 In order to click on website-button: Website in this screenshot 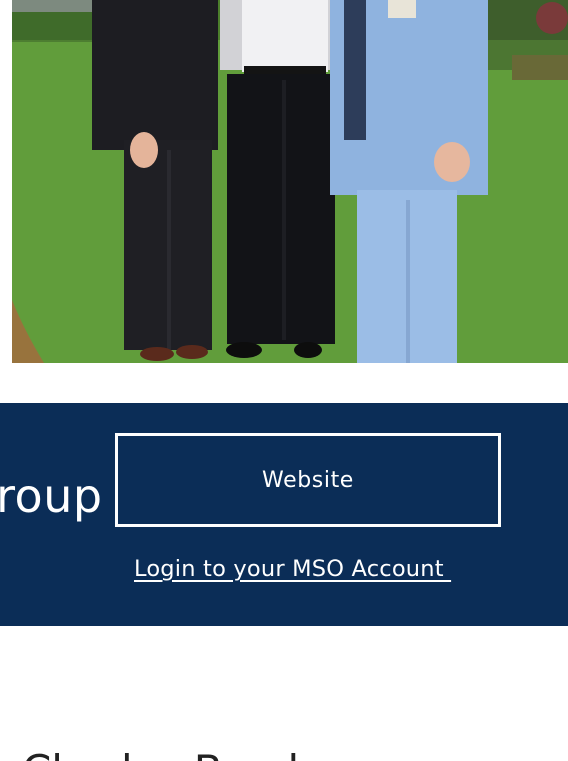, I will do `click(308, 480)`.